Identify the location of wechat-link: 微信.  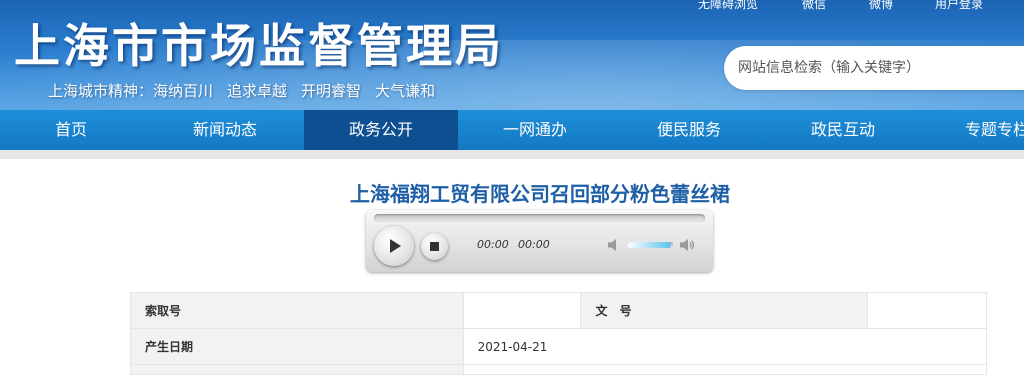
(814, 6).